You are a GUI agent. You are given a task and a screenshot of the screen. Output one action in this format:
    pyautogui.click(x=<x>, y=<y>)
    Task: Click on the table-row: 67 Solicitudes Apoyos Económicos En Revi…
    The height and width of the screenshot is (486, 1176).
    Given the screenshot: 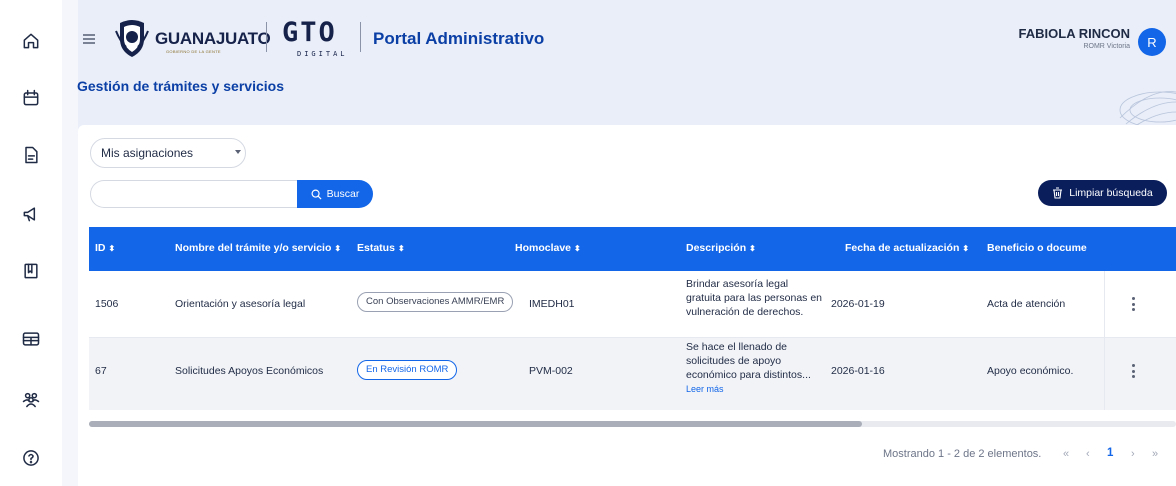 What is the action you would take?
    pyautogui.click(x=632, y=374)
    